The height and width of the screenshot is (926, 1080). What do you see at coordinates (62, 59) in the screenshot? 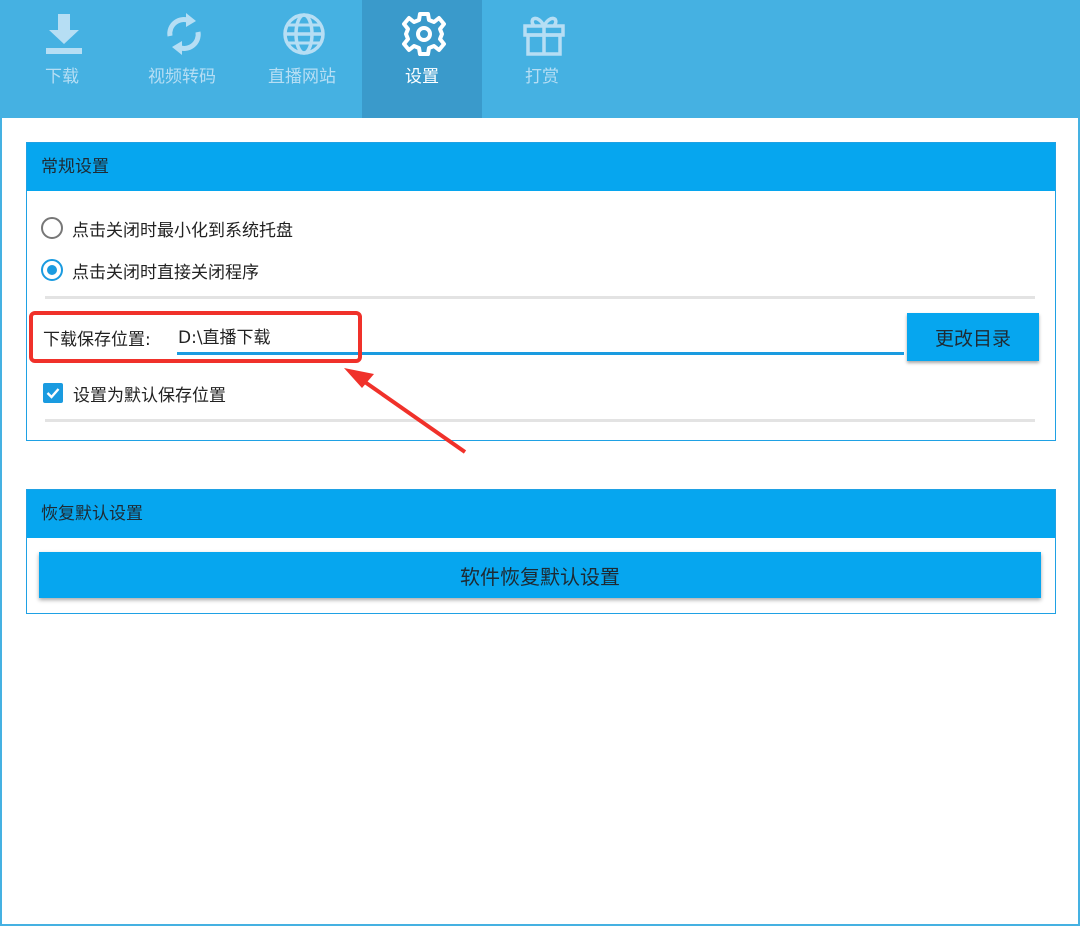
I see `tab-download: 下载` at bounding box center [62, 59].